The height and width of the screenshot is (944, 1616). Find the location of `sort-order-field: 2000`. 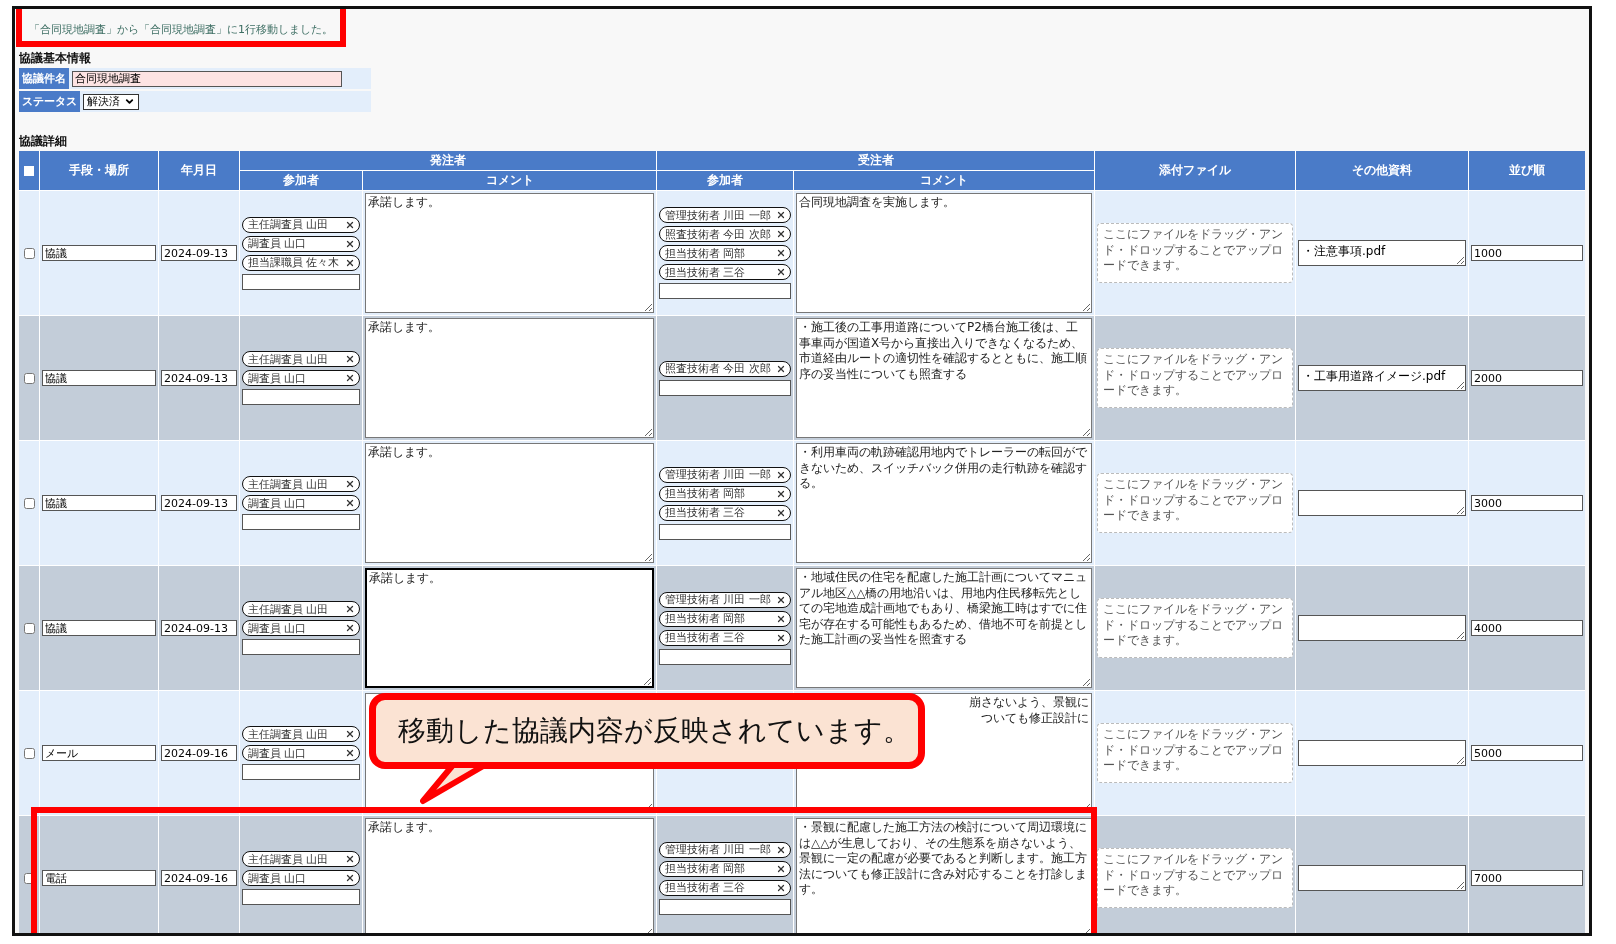

sort-order-field: 2000 is located at coordinates (1527, 378).